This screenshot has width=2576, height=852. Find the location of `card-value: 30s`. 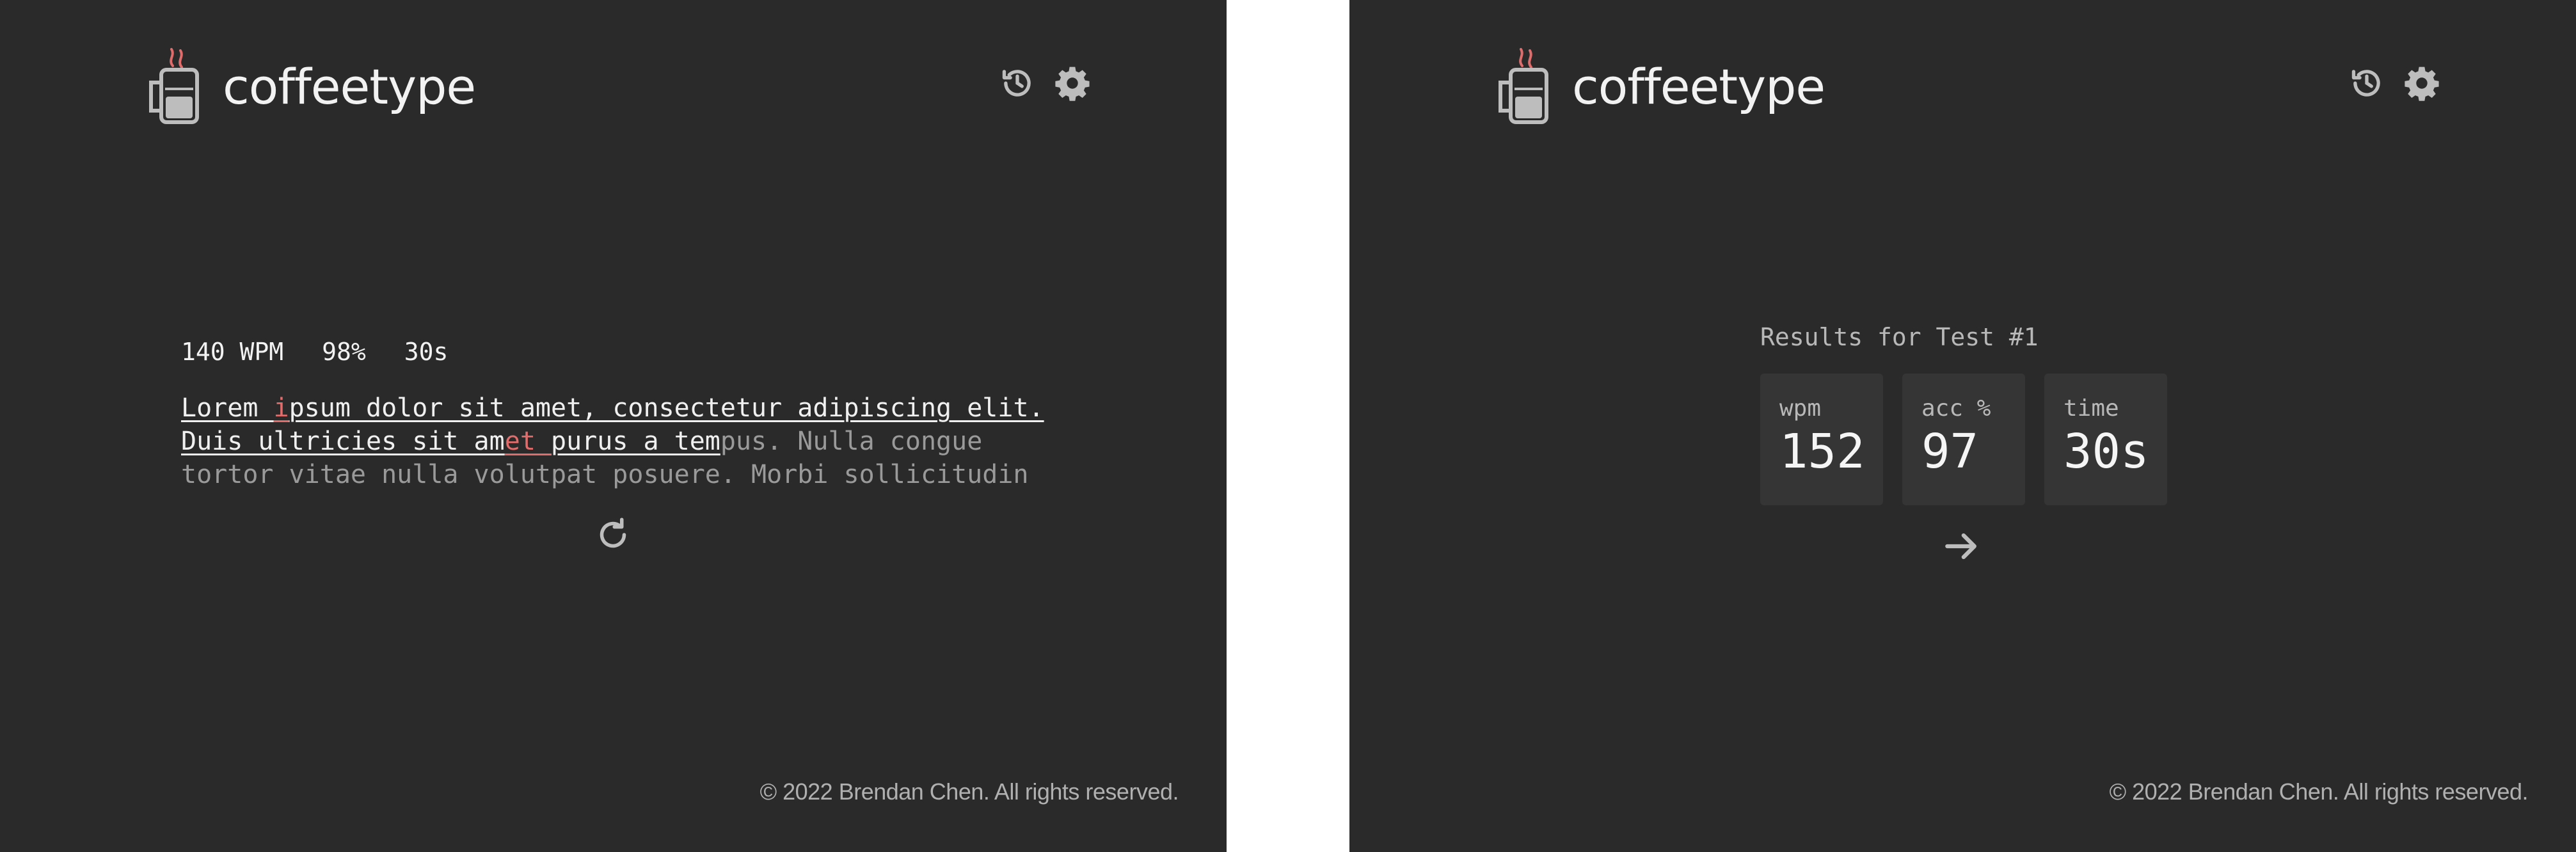

card-value: 30s is located at coordinates (2106, 451).